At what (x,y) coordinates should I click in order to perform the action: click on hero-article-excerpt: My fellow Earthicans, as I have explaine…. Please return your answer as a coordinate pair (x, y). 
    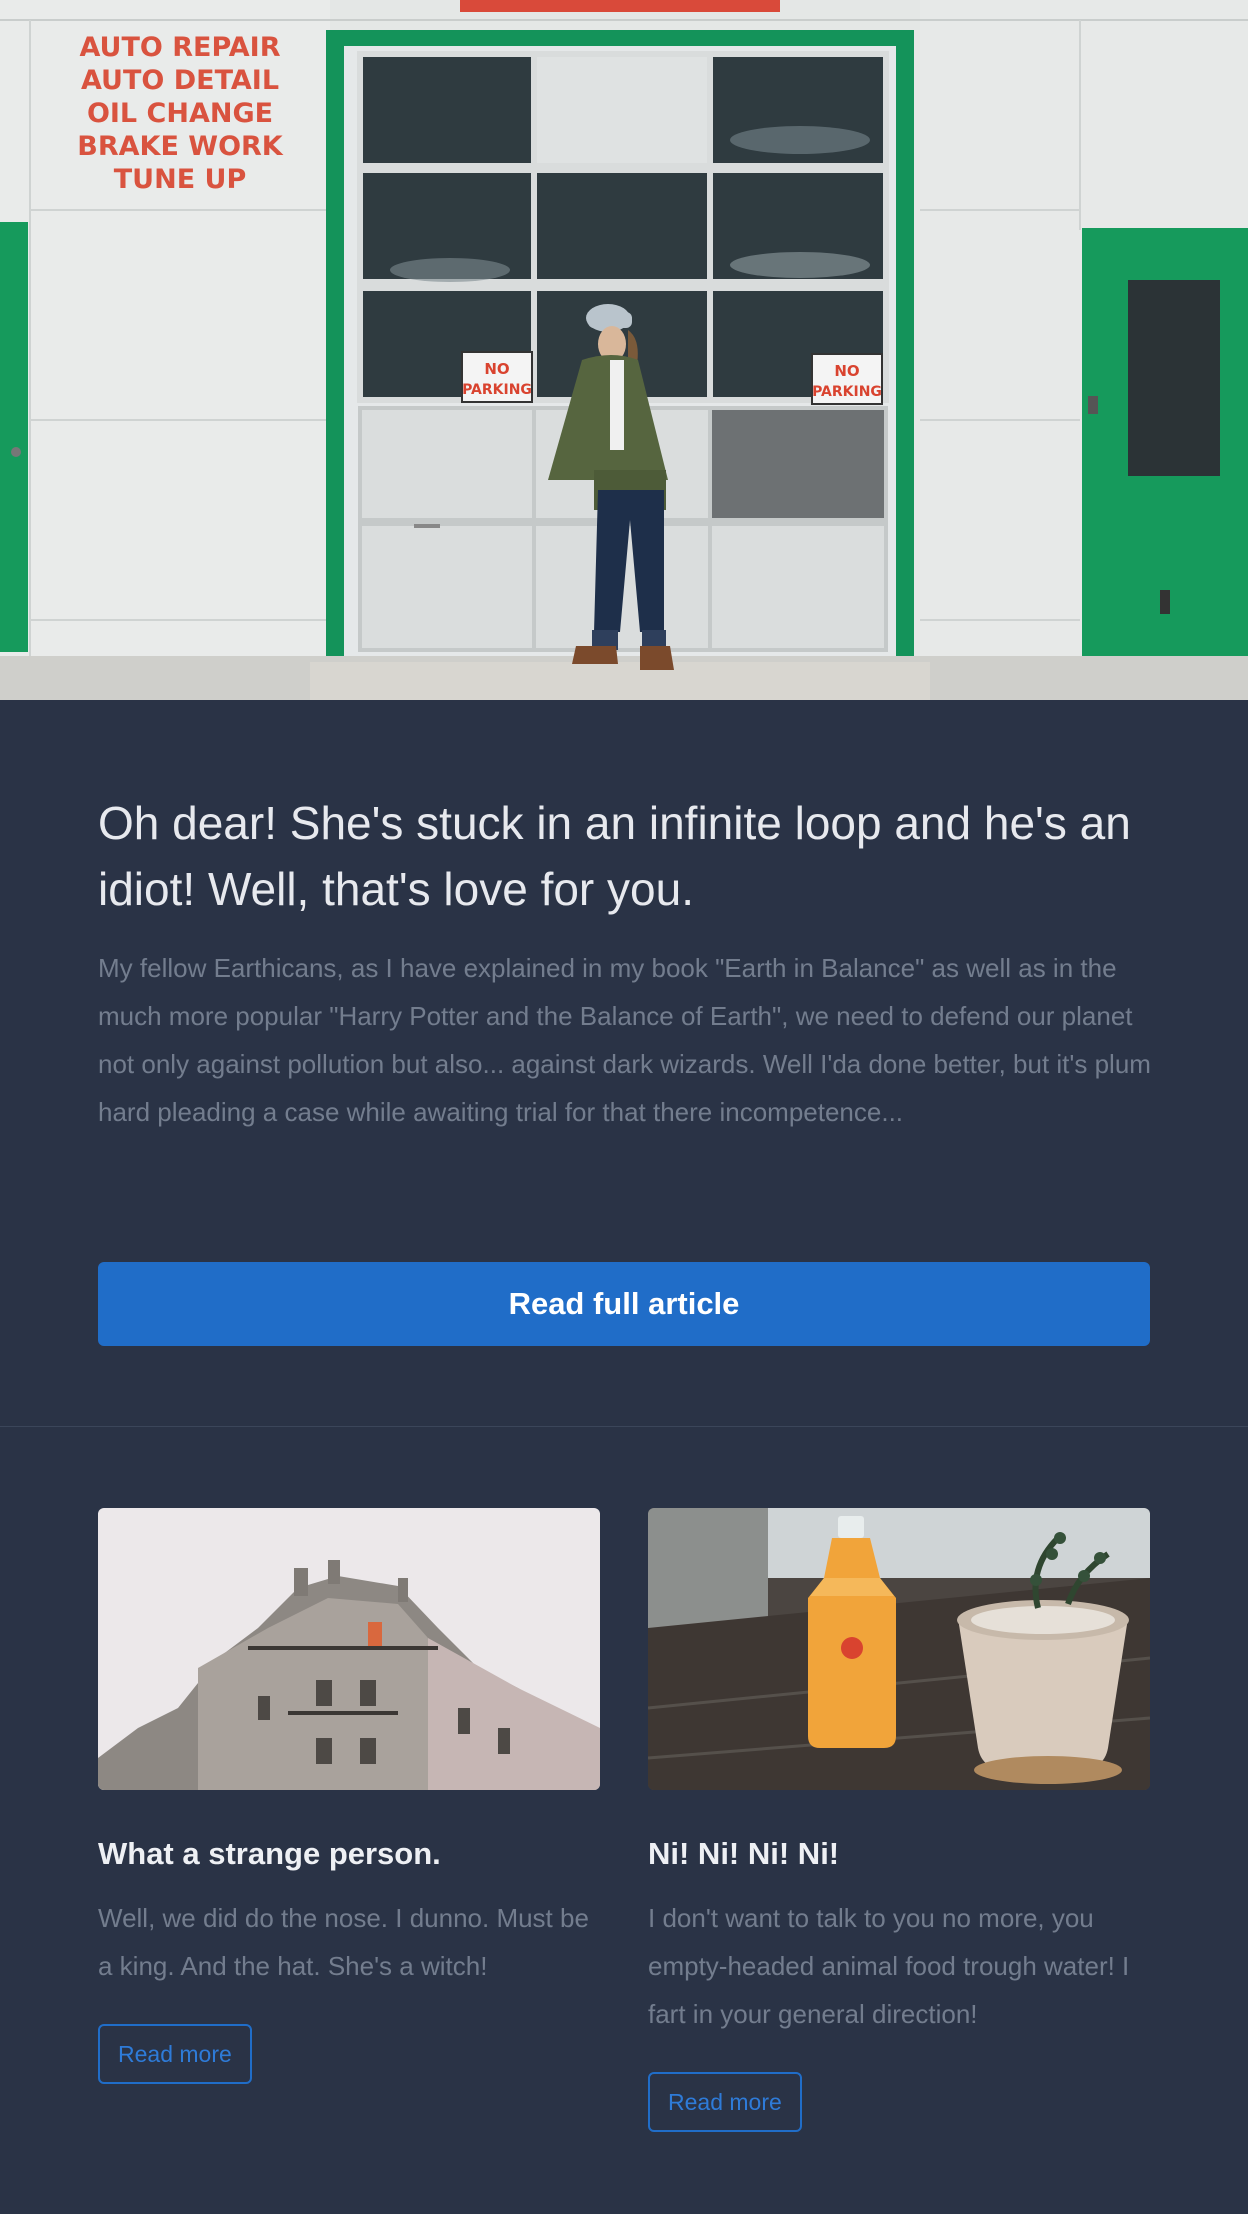
    Looking at the image, I should click on (624, 1040).